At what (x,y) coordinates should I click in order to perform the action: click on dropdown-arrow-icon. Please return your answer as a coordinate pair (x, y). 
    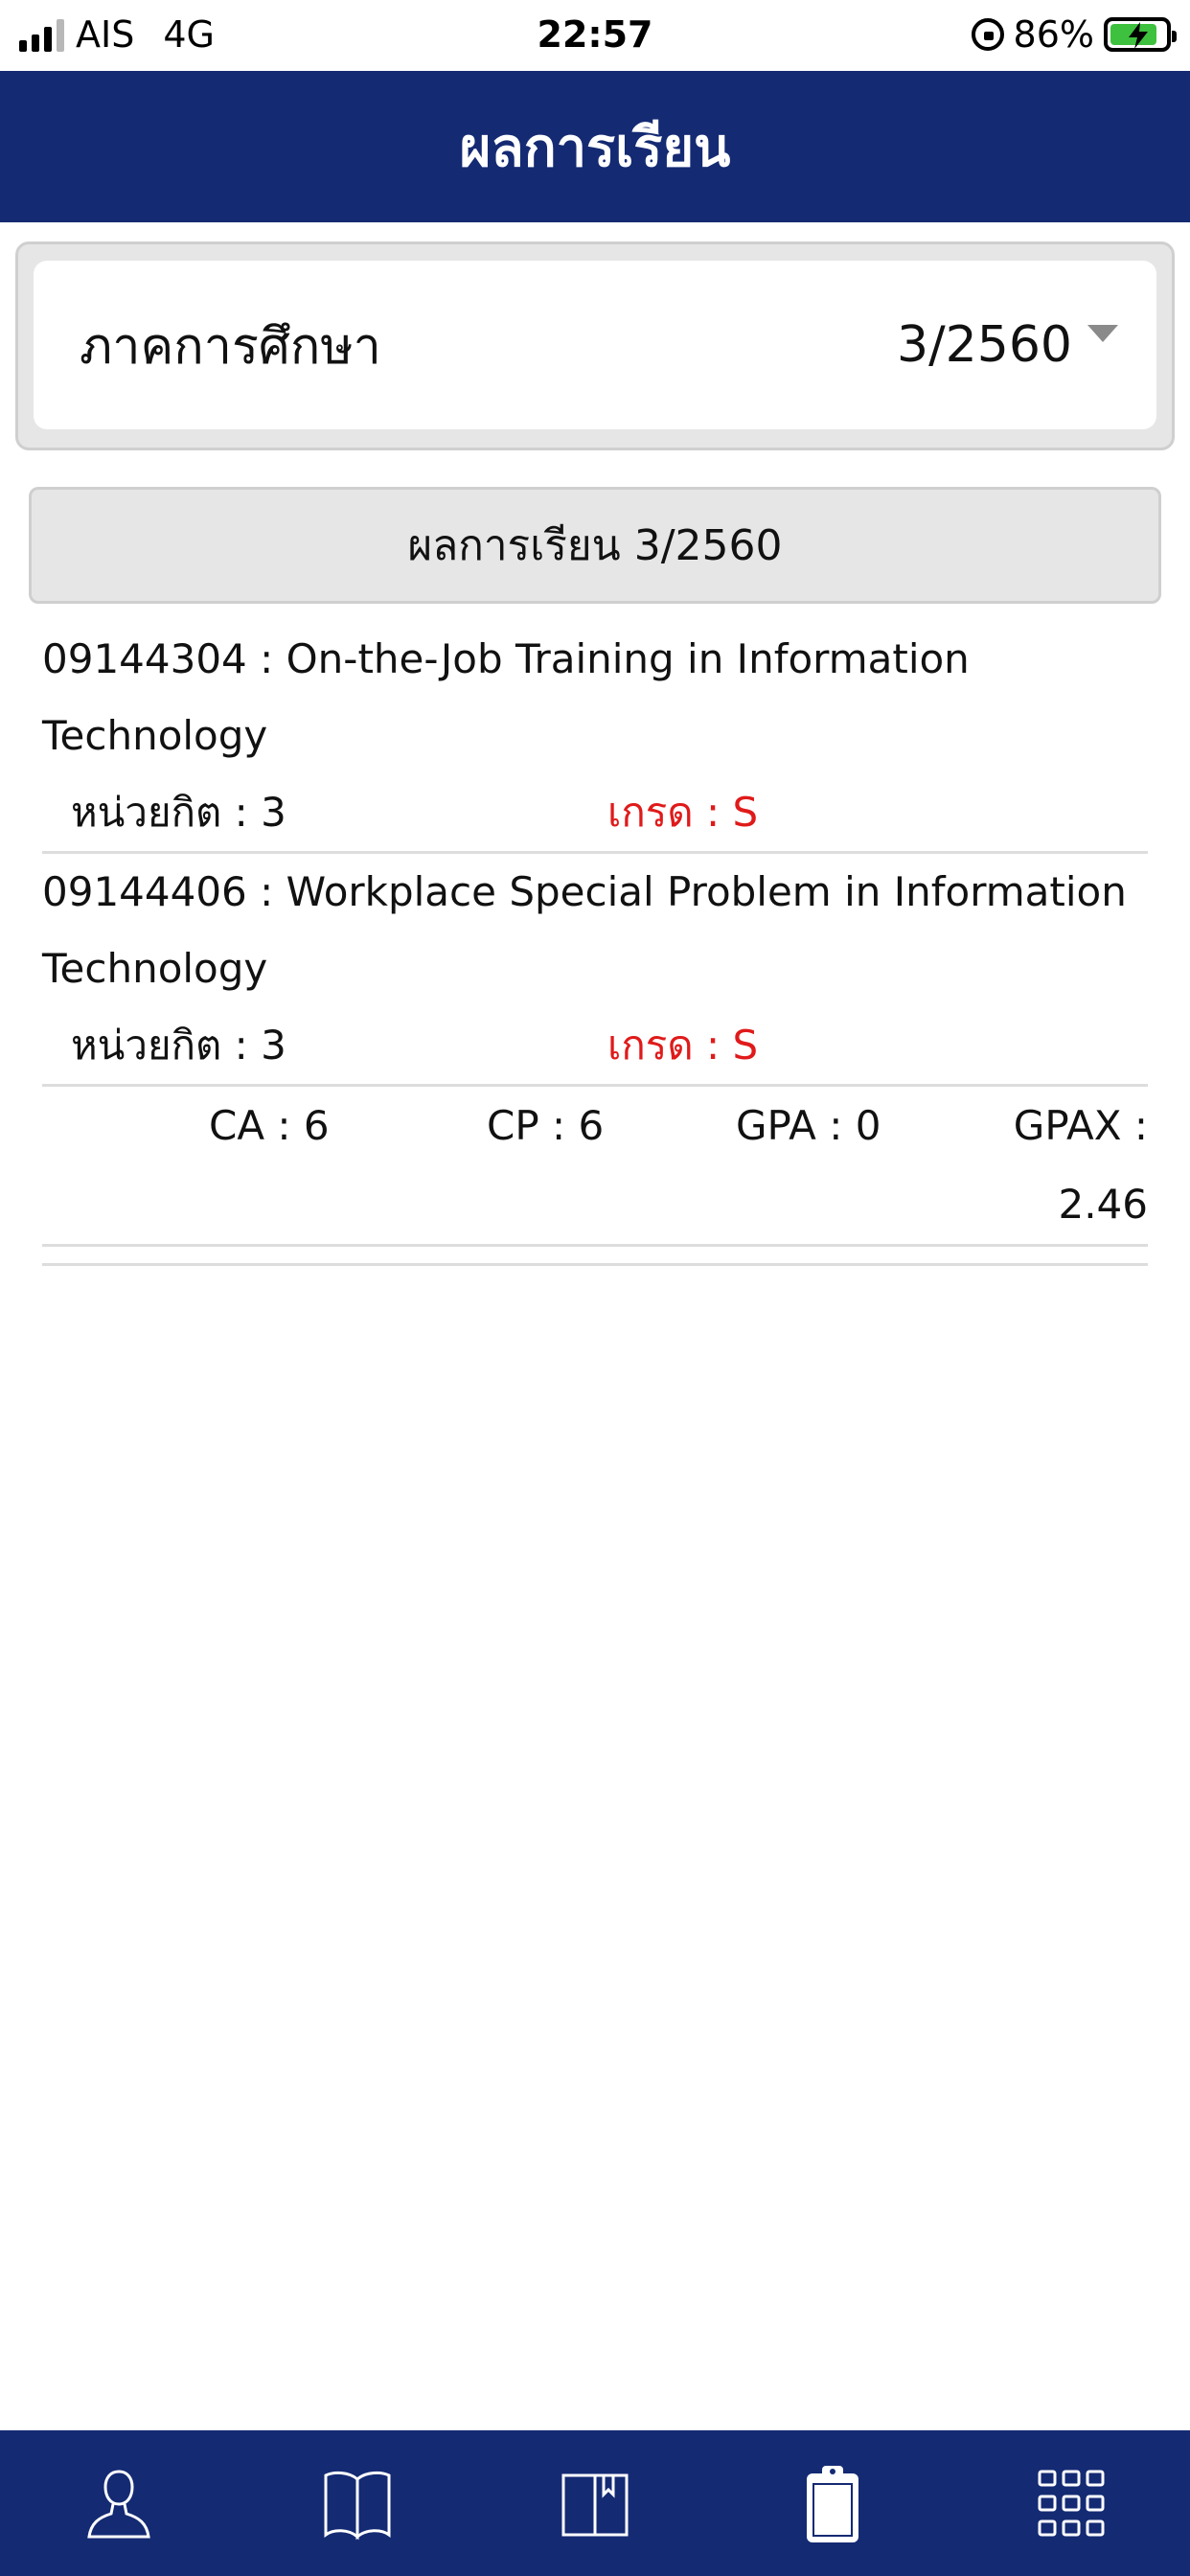
    Looking at the image, I should click on (1102, 333).